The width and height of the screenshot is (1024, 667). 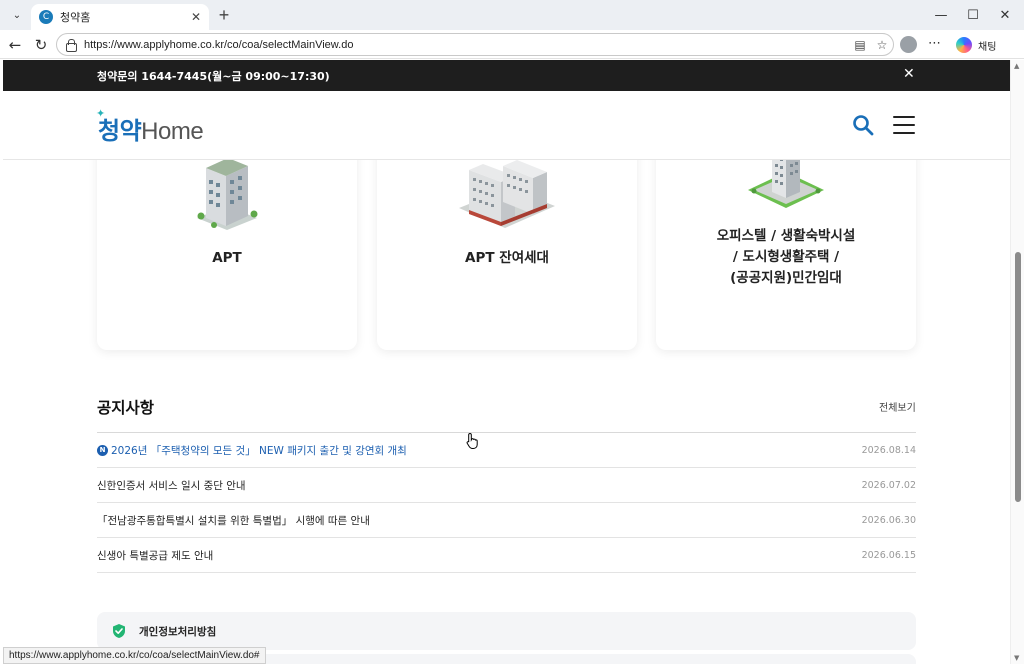 I want to click on copilot-chat-button: 채팅, so click(x=985, y=45).